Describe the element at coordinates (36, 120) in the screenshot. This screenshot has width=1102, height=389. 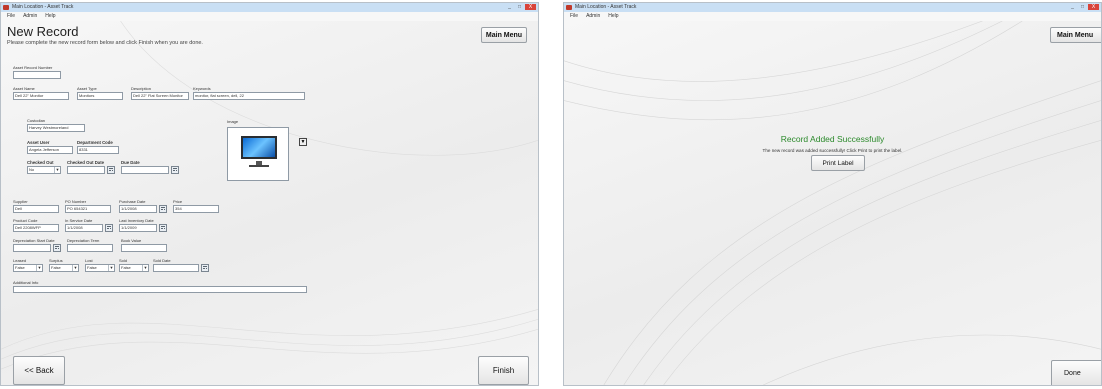
I see `custodian-label: Custodian` at that location.